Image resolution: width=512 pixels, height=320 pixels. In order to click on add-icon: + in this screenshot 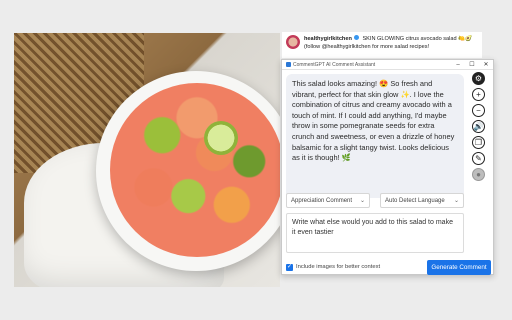, I will do `click(478, 94)`.